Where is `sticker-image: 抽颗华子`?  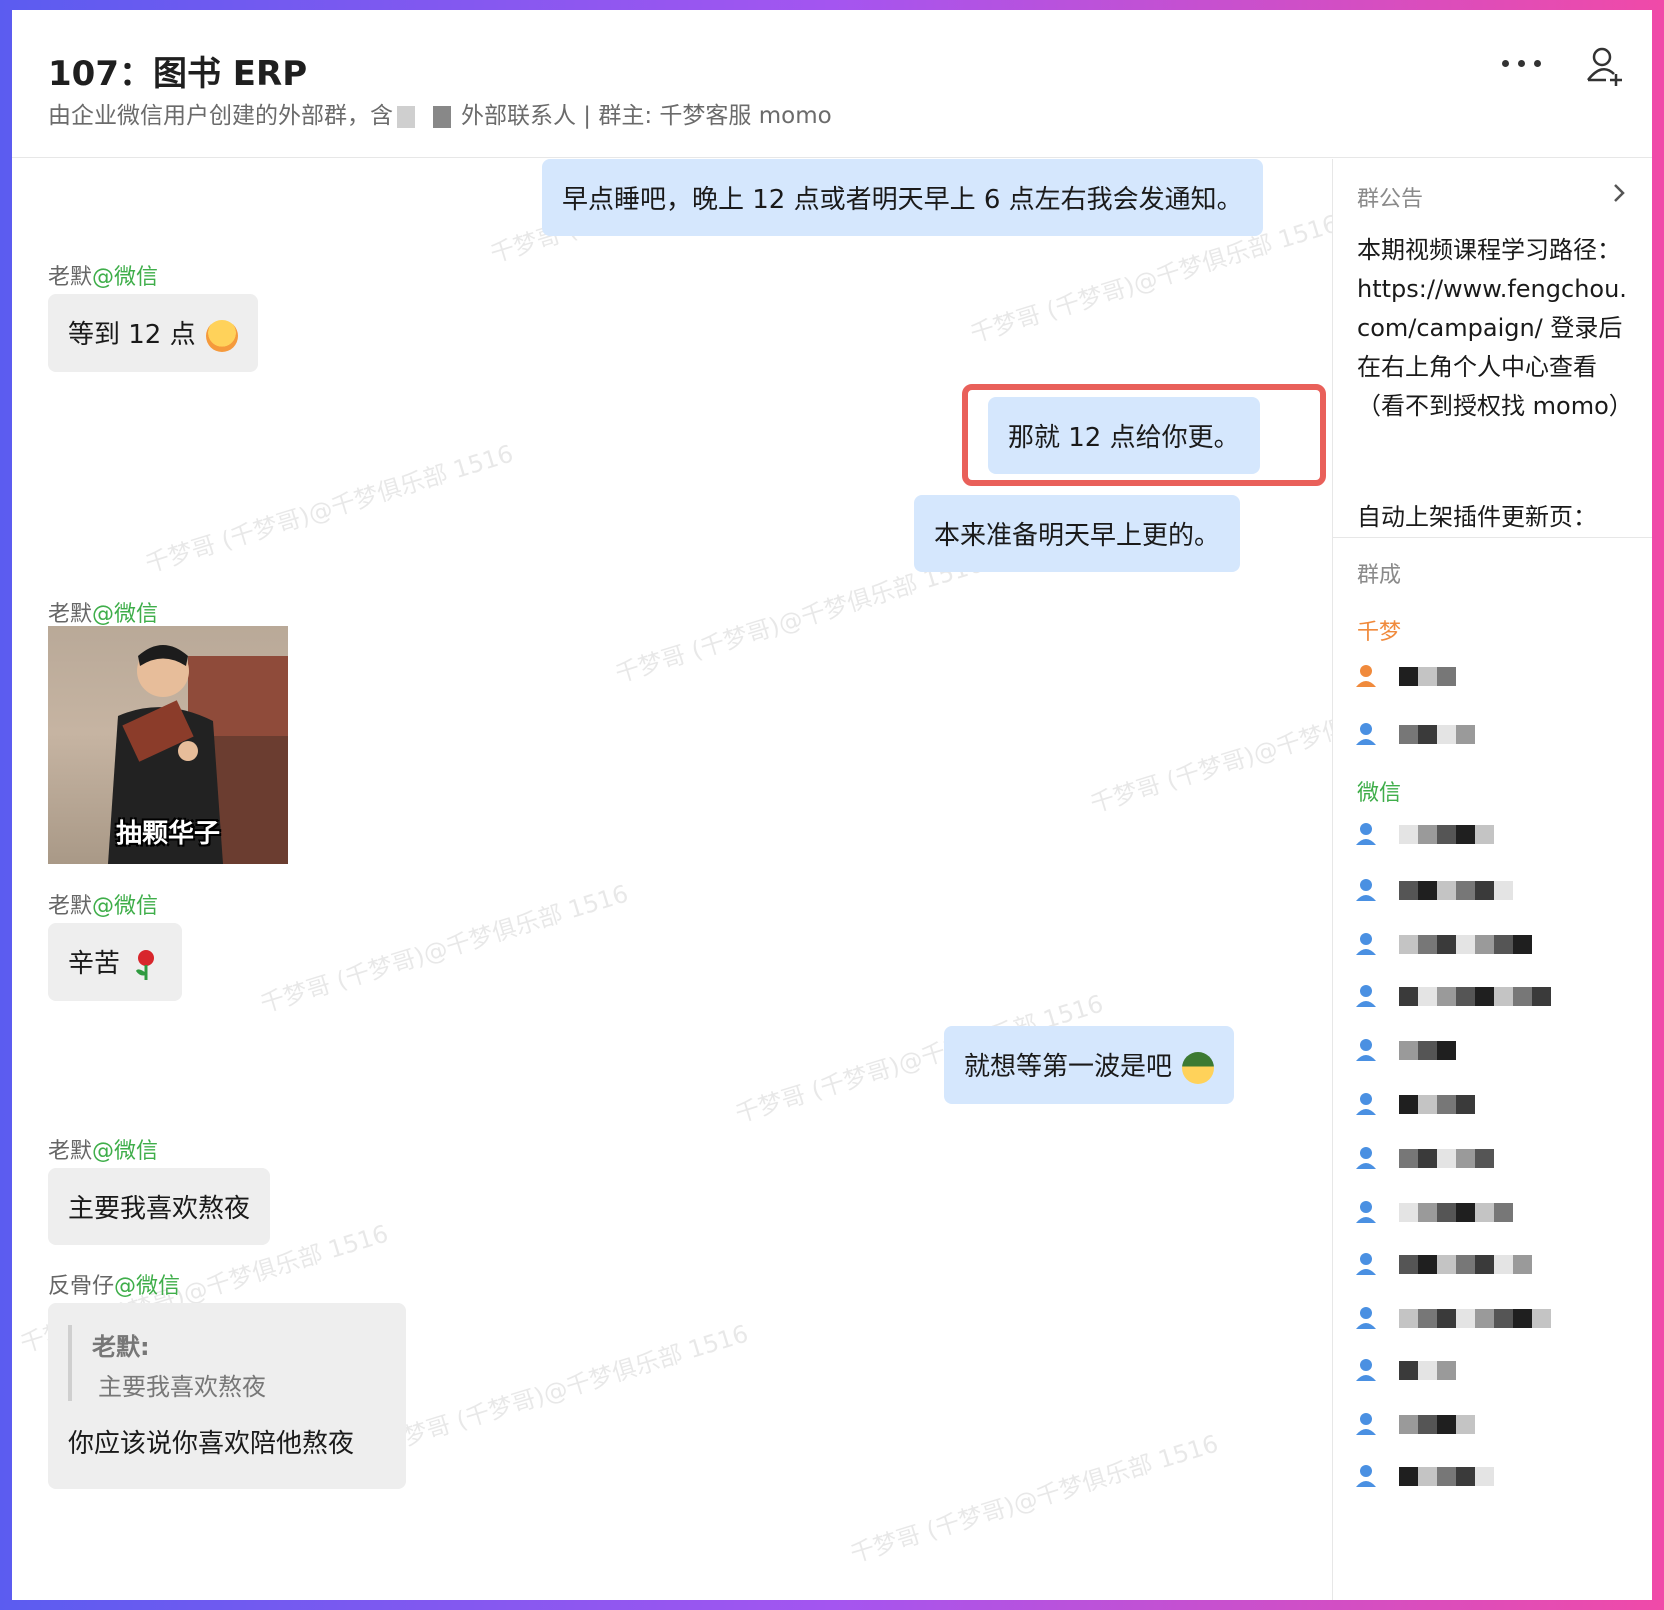
sticker-image: 抽颗华子 is located at coordinates (168, 745).